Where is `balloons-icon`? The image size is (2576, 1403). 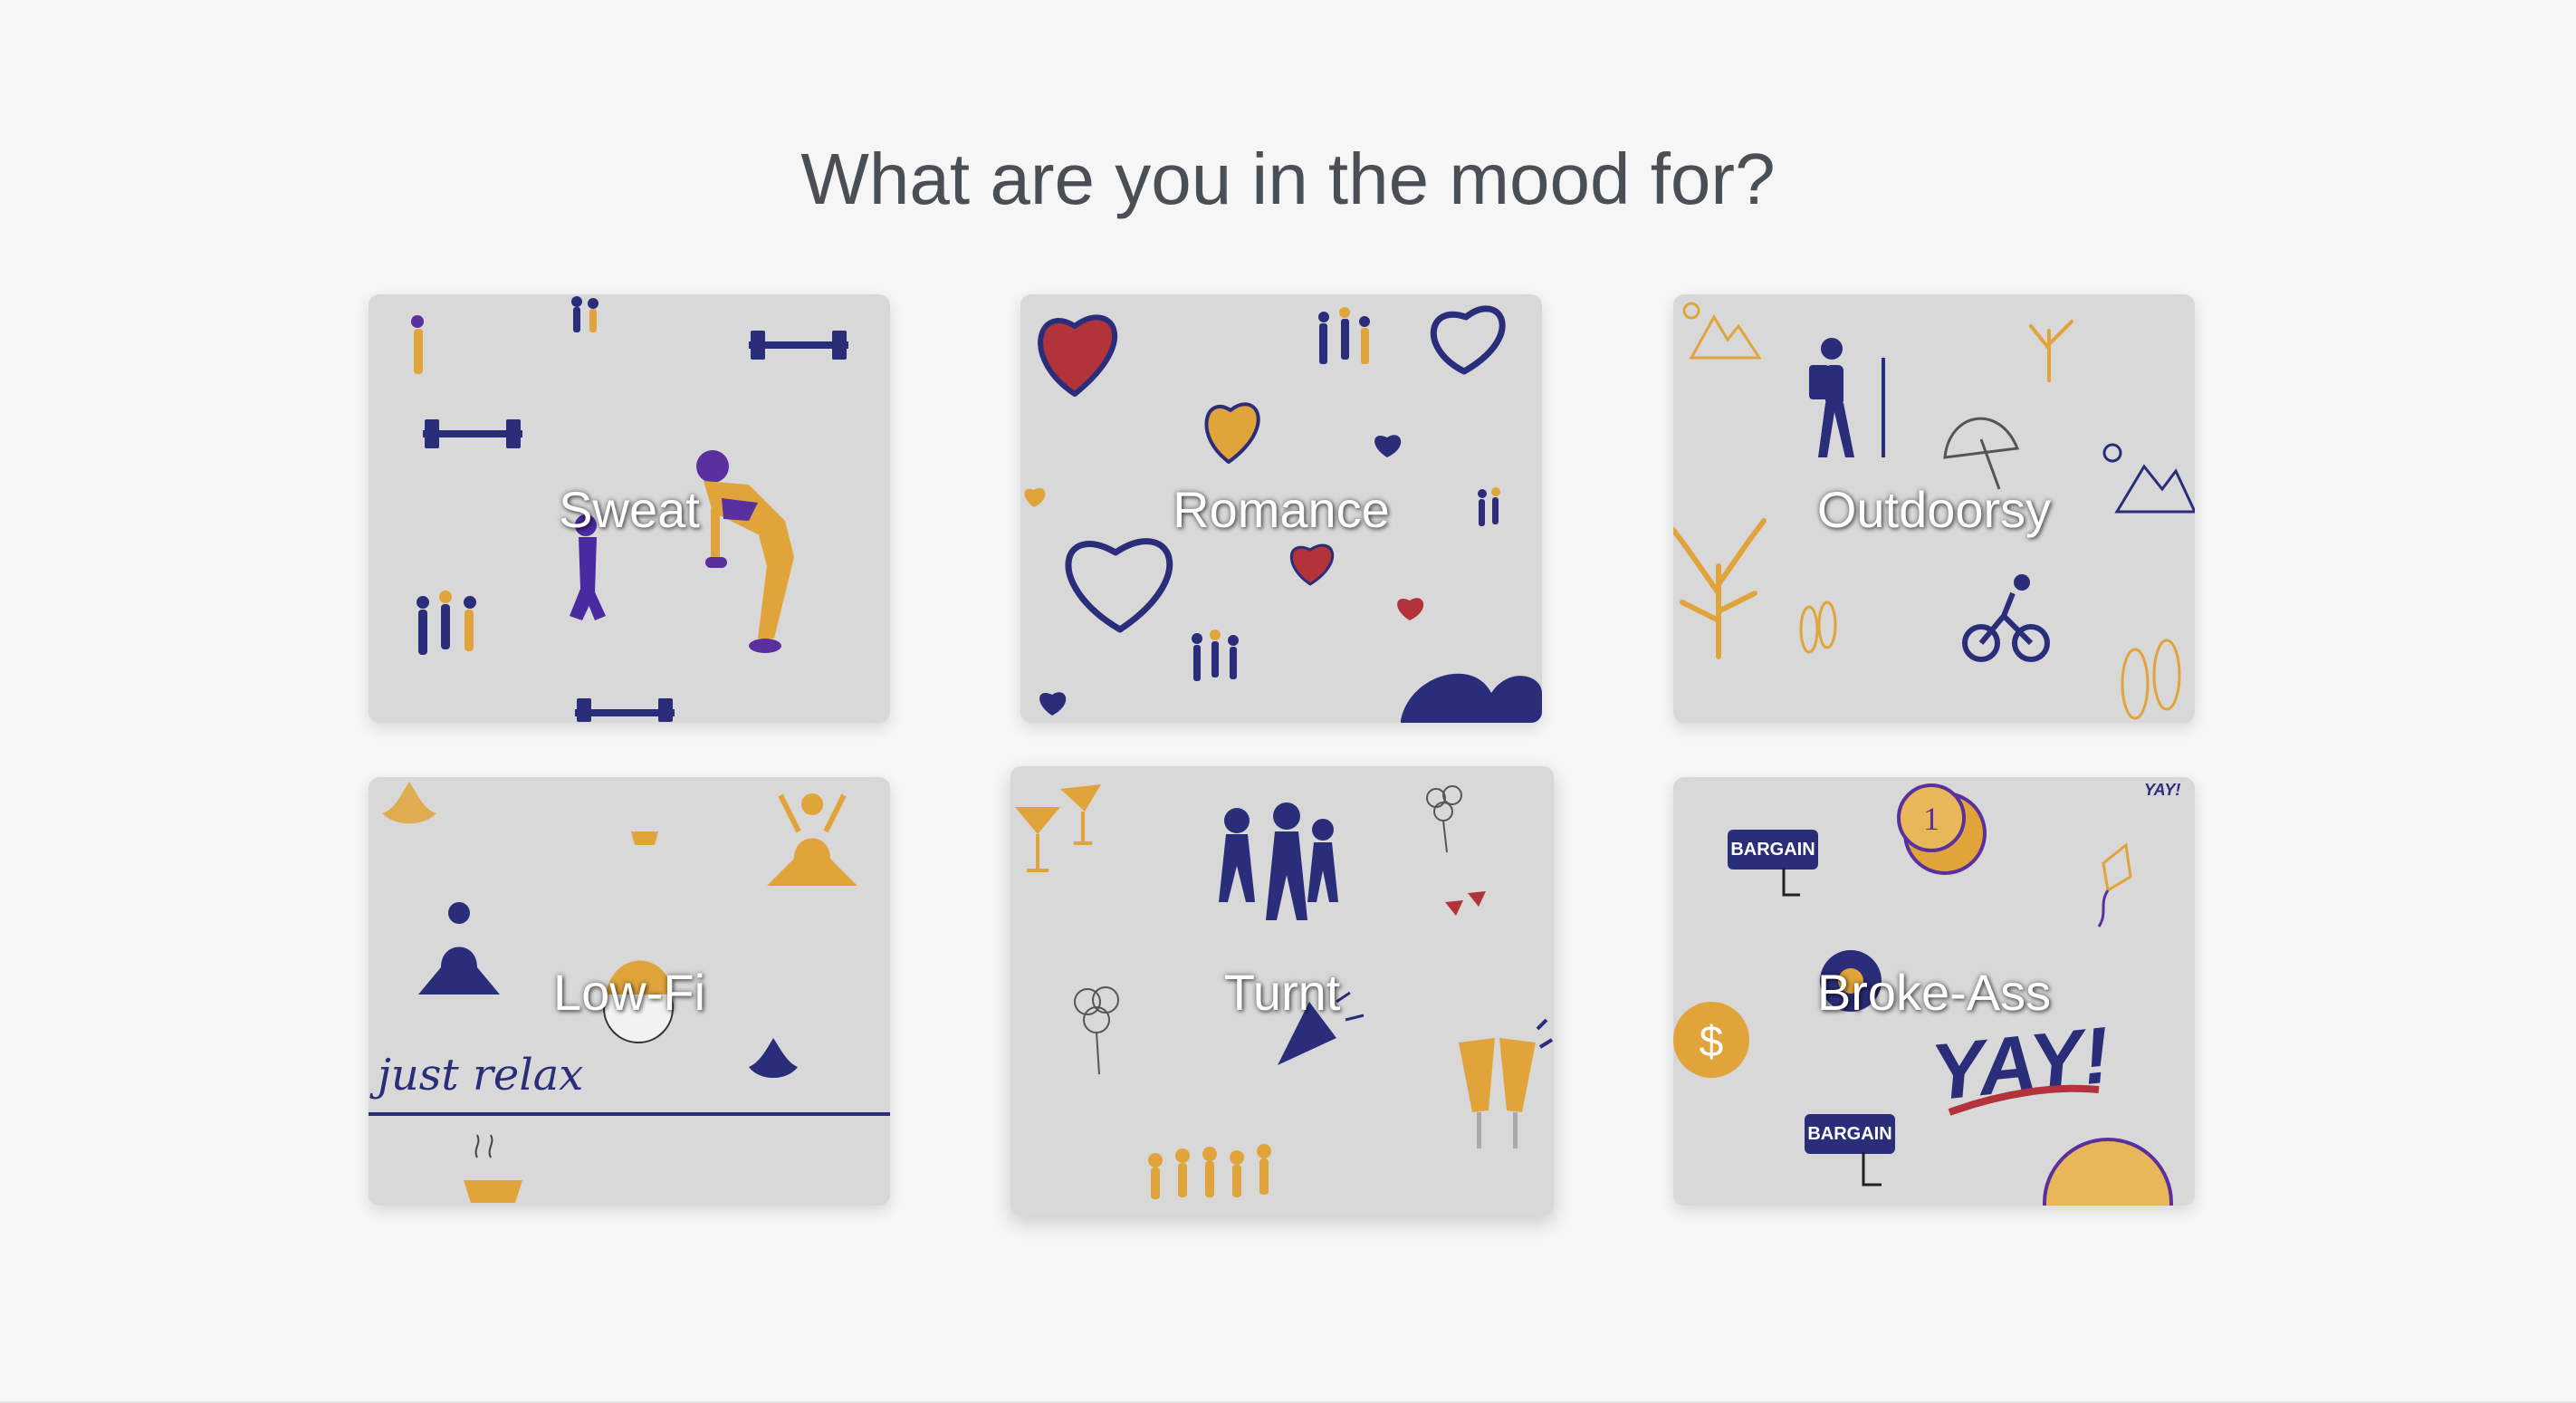
balloons-icon is located at coordinates (1268, 930).